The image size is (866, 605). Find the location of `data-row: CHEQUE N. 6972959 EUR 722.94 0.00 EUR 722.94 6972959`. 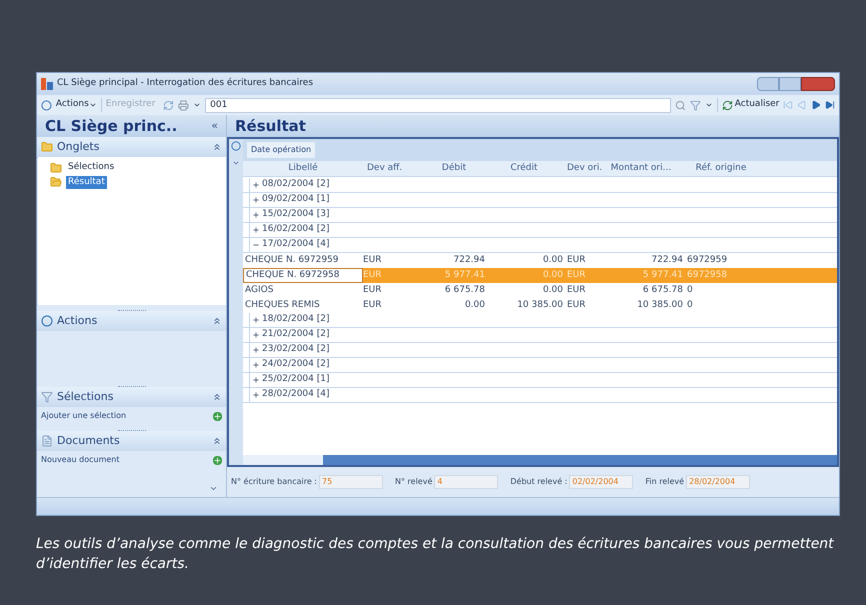

data-row: CHEQUE N. 6972959 EUR 722.94 0.00 EUR 722.94 6972959 is located at coordinates (540, 260).